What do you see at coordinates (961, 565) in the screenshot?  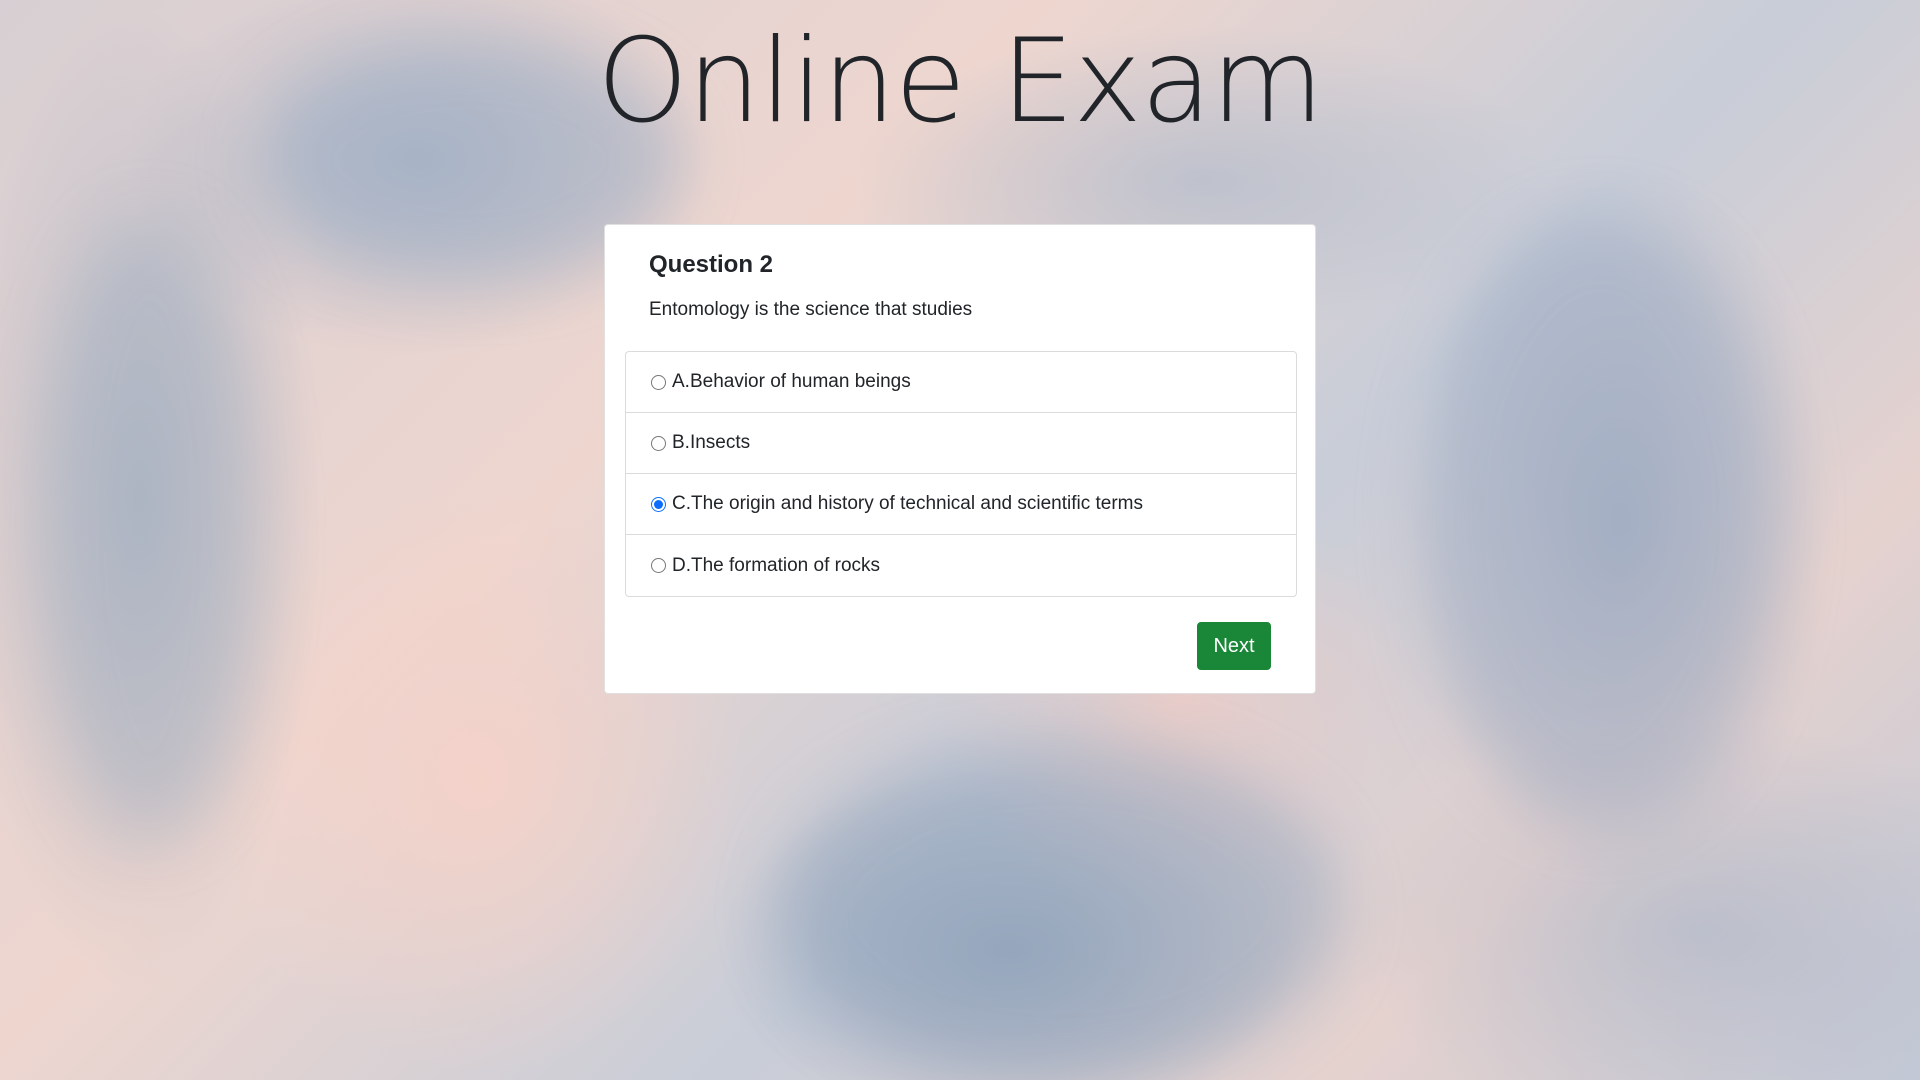 I see `answer-option-d: D.The formation of rocks` at bounding box center [961, 565].